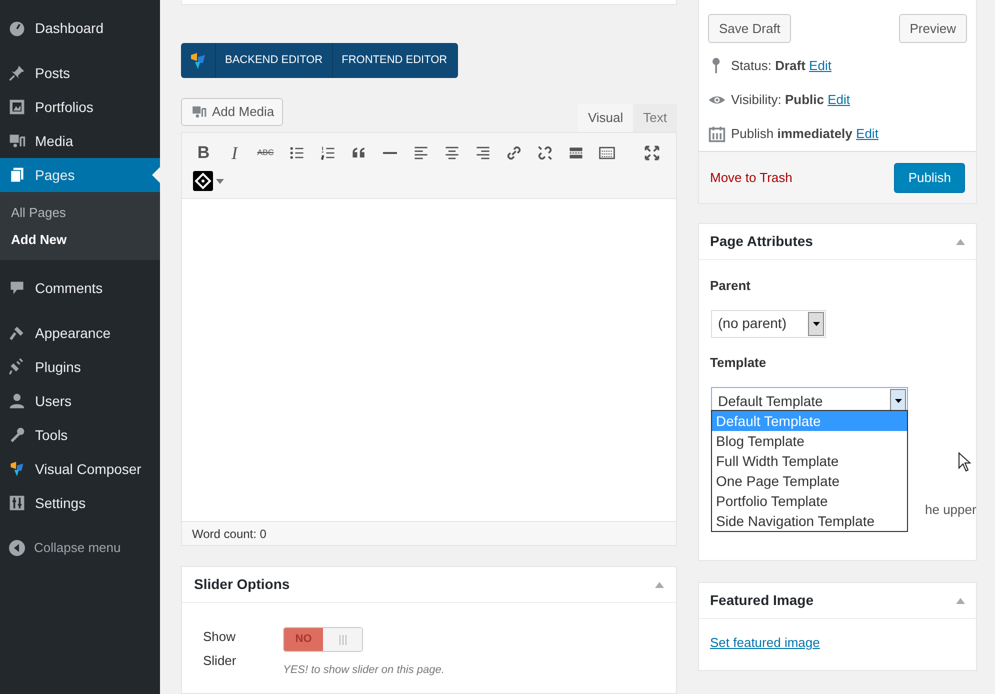 This screenshot has height=694, width=995. I want to click on menu-item: Portfolios, so click(80, 107).